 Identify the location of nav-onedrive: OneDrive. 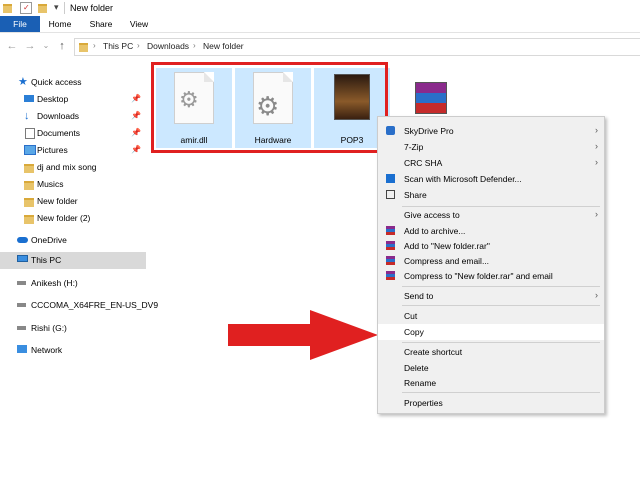
(73, 240).